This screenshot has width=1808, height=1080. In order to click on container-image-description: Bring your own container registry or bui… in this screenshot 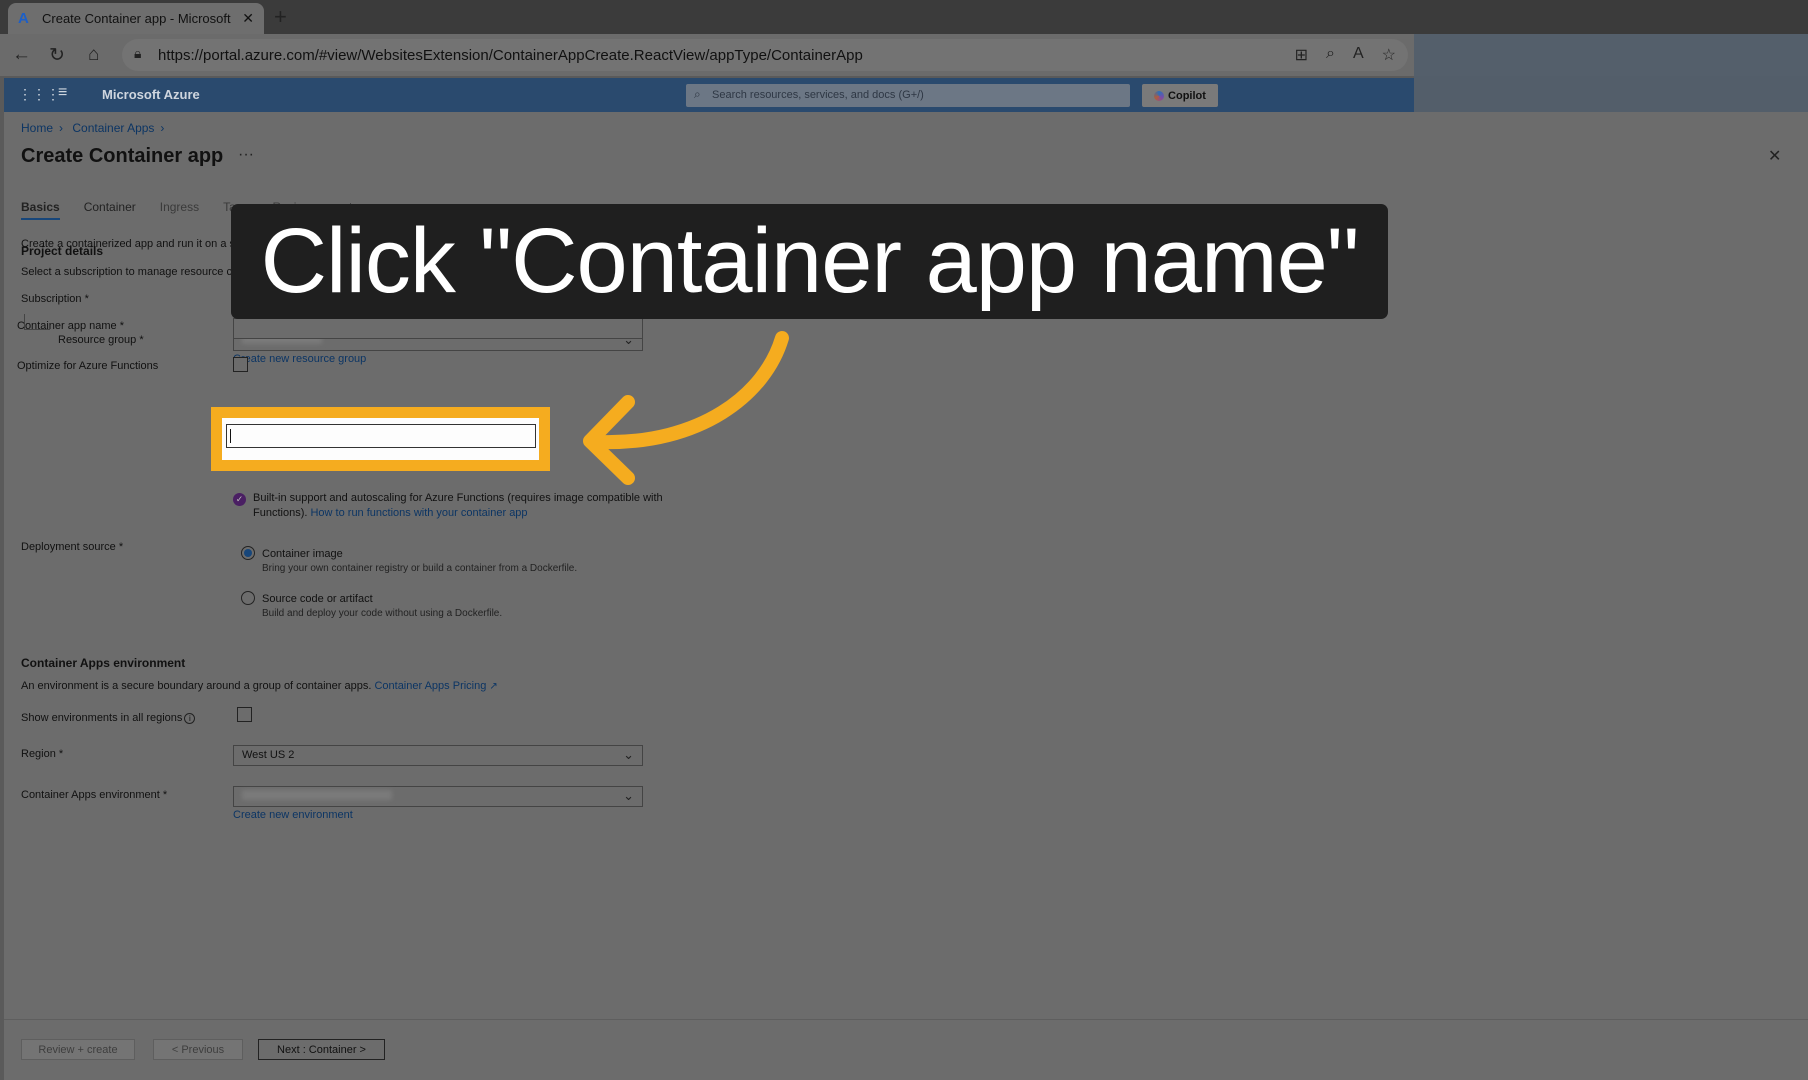, I will do `click(420, 568)`.